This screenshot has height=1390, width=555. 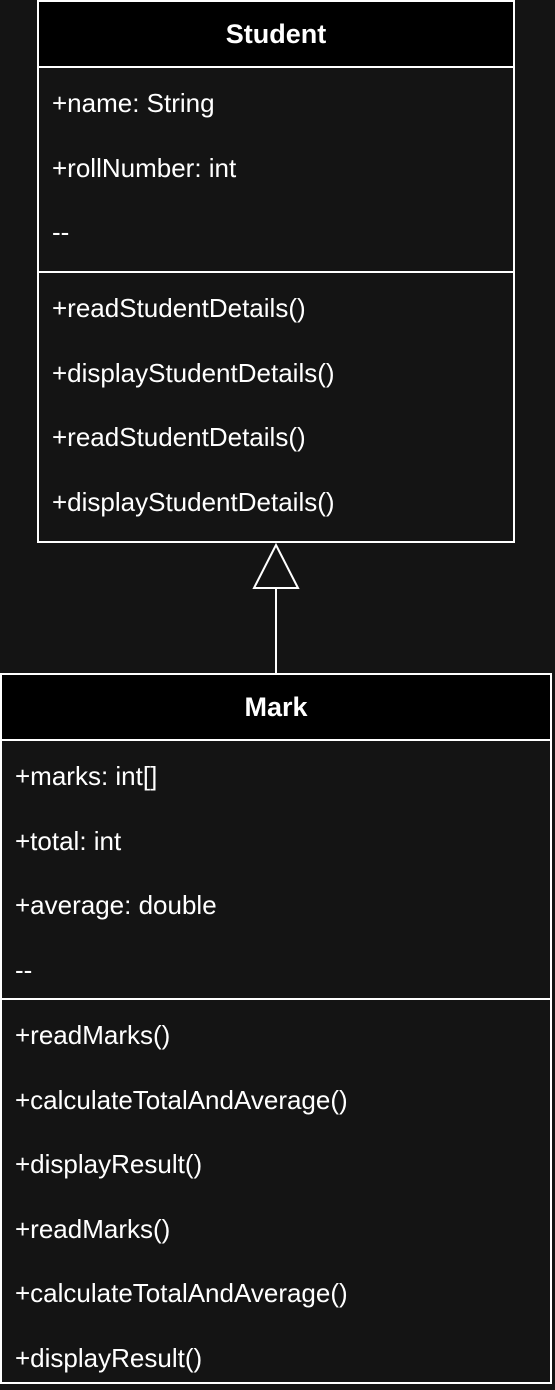 I want to click on attribute-average: +average: double, so click(x=116, y=905).